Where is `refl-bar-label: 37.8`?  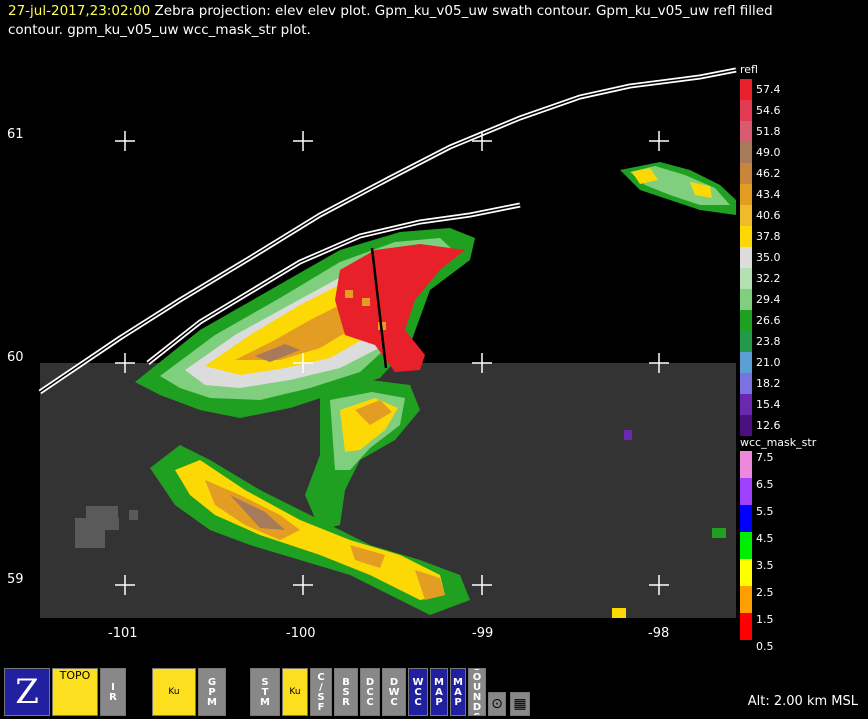 refl-bar-label: 37.8 is located at coordinates (768, 236).